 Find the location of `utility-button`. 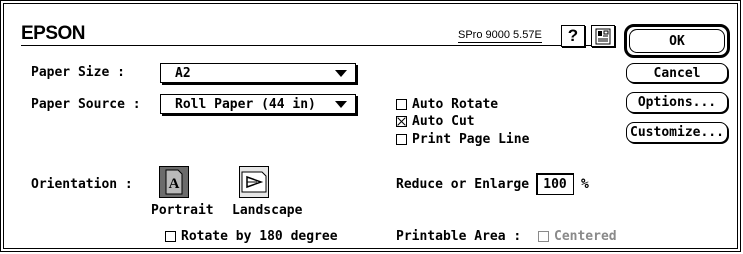

utility-button is located at coordinates (603, 36).